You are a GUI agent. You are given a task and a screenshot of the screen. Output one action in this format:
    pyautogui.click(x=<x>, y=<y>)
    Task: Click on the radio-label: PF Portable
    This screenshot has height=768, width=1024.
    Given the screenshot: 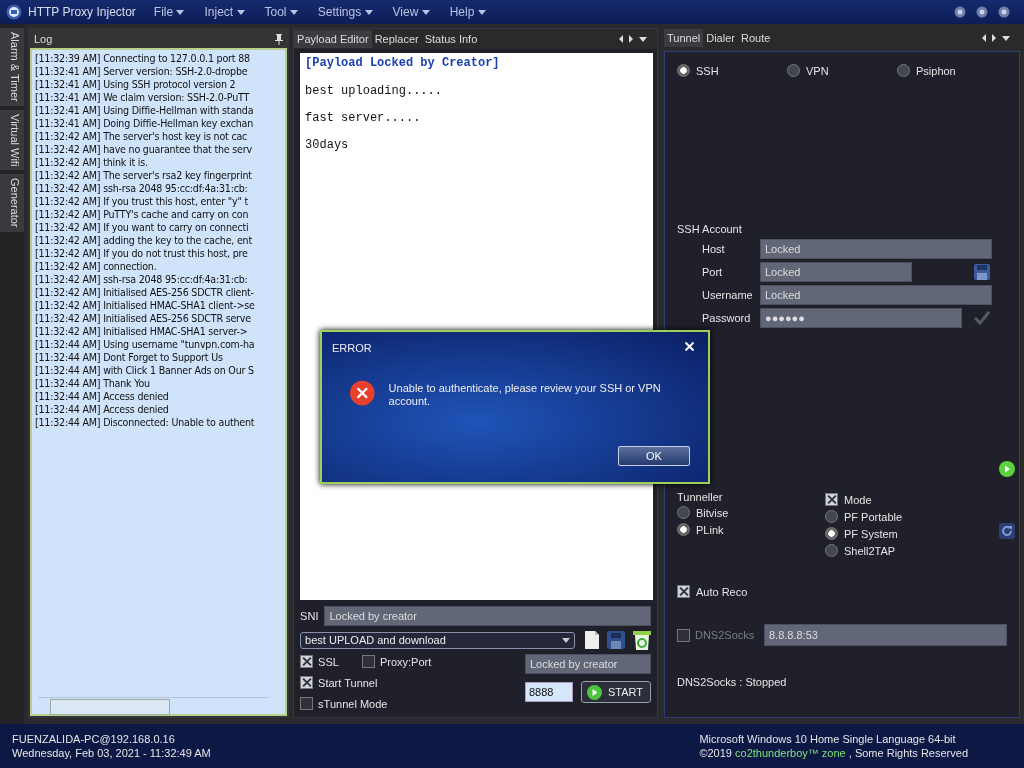 What is the action you would take?
    pyautogui.click(x=873, y=516)
    